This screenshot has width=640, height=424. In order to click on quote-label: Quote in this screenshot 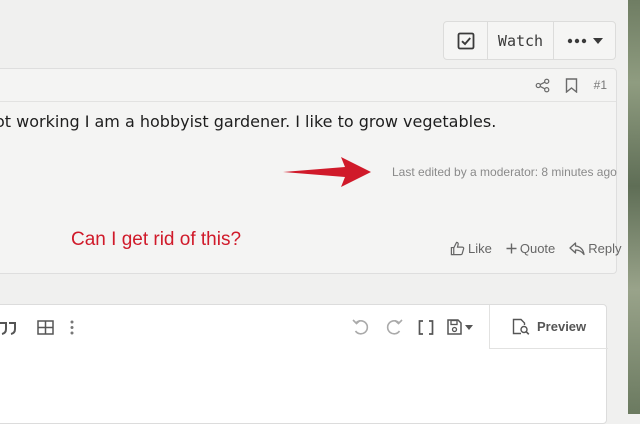, I will do `click(537, 248)`.